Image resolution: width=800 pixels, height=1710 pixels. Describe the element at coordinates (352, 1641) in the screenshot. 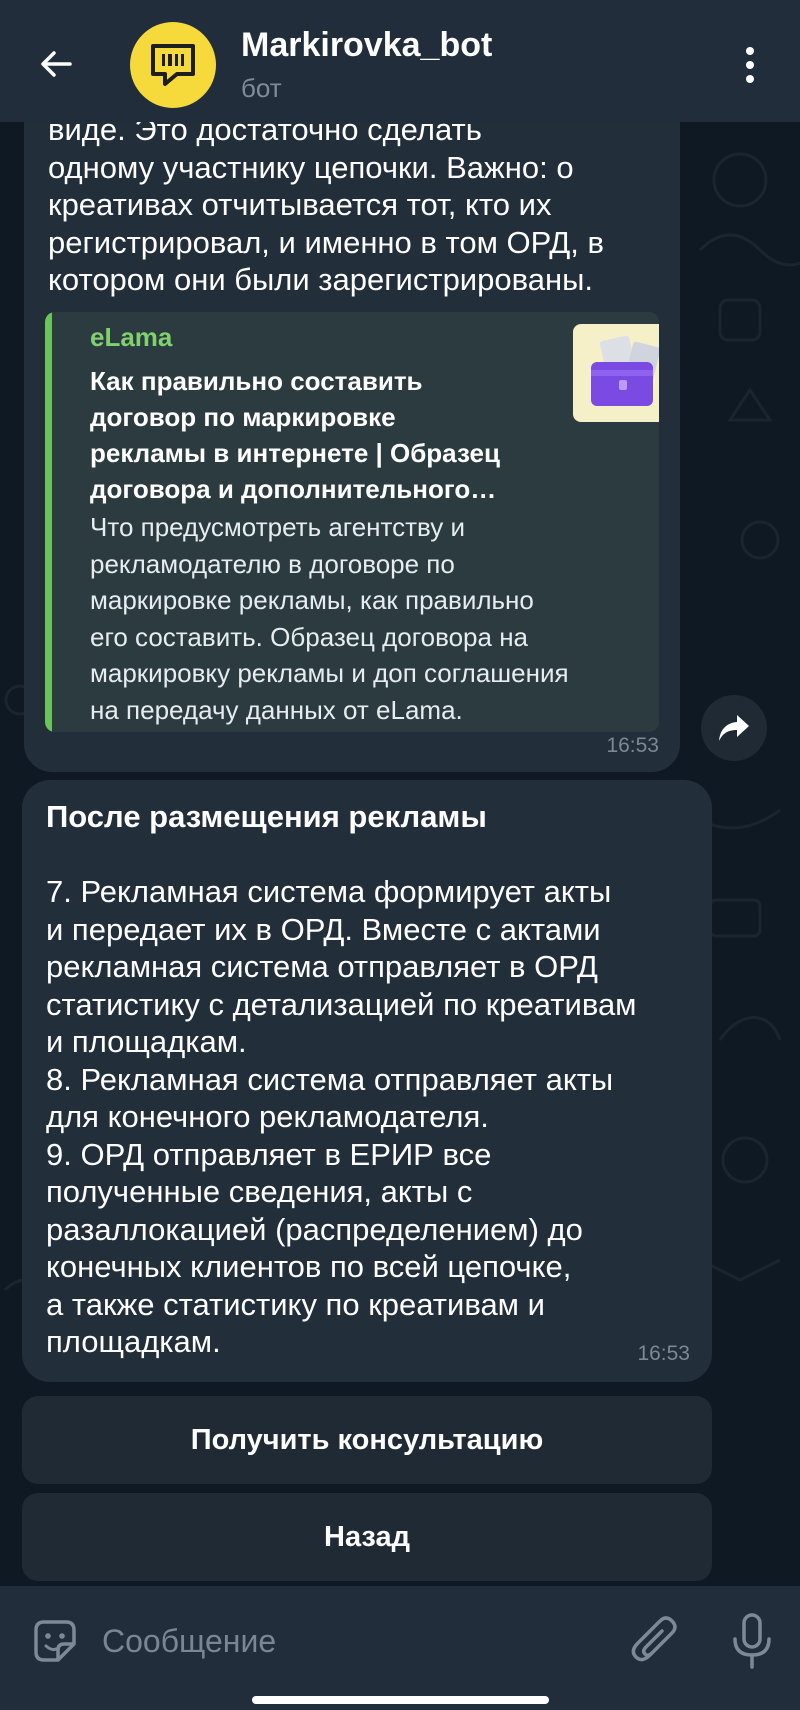

I see `message-input` at that location.